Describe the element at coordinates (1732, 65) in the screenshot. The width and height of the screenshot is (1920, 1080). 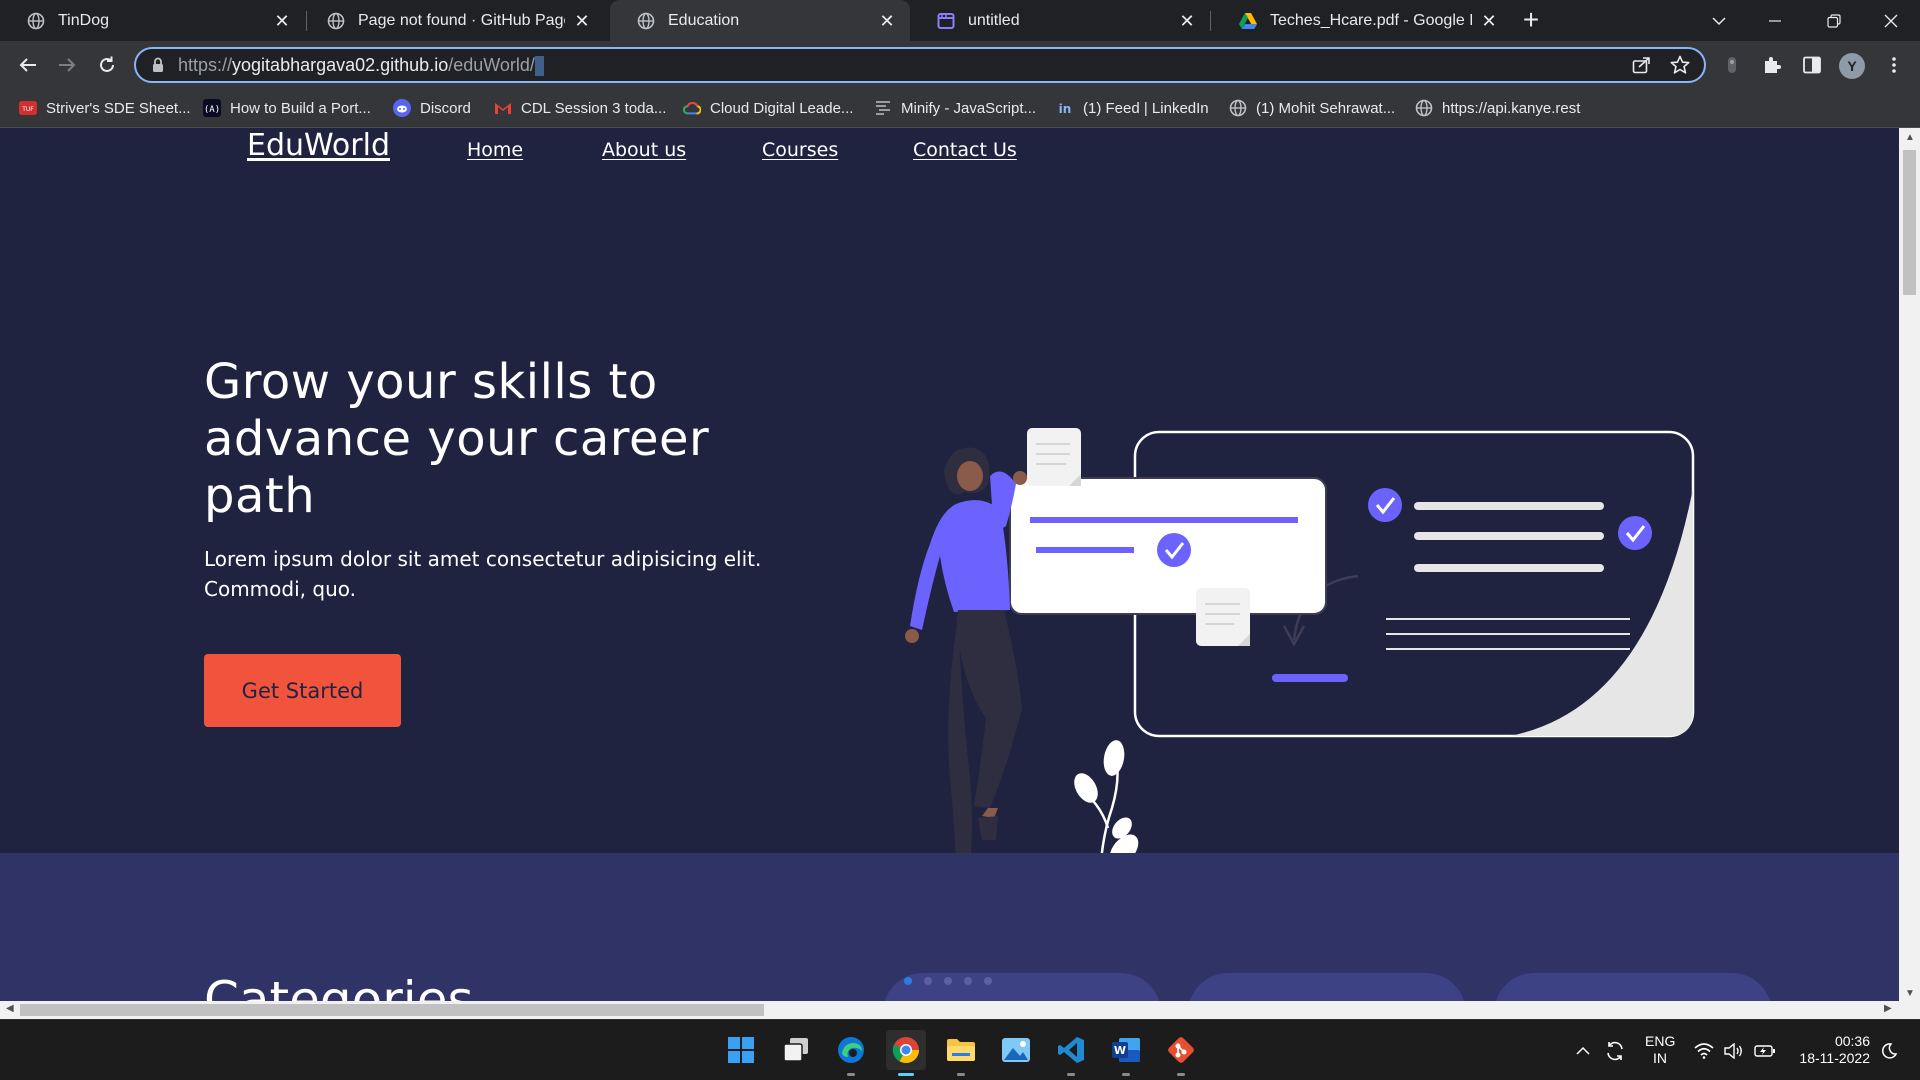
I see `extension-icon` at that location.